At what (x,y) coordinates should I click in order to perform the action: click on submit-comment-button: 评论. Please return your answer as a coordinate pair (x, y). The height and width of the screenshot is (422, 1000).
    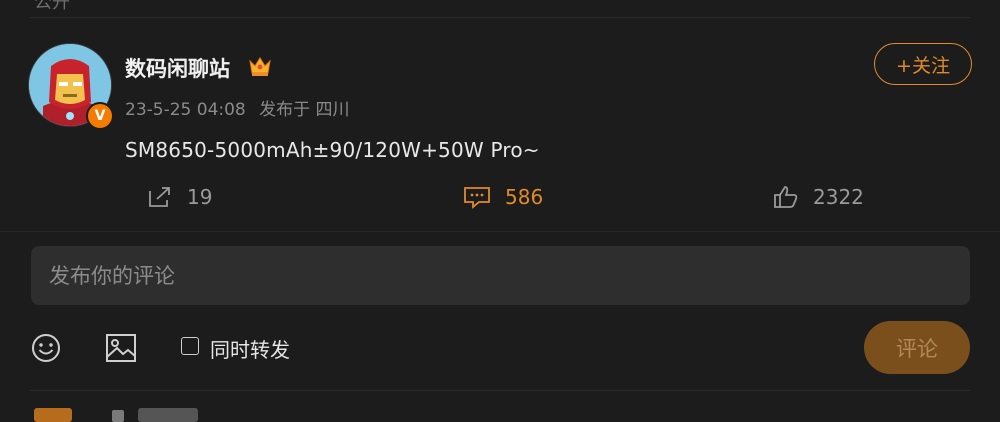
    Looking at the image, I should click on (917, 347).